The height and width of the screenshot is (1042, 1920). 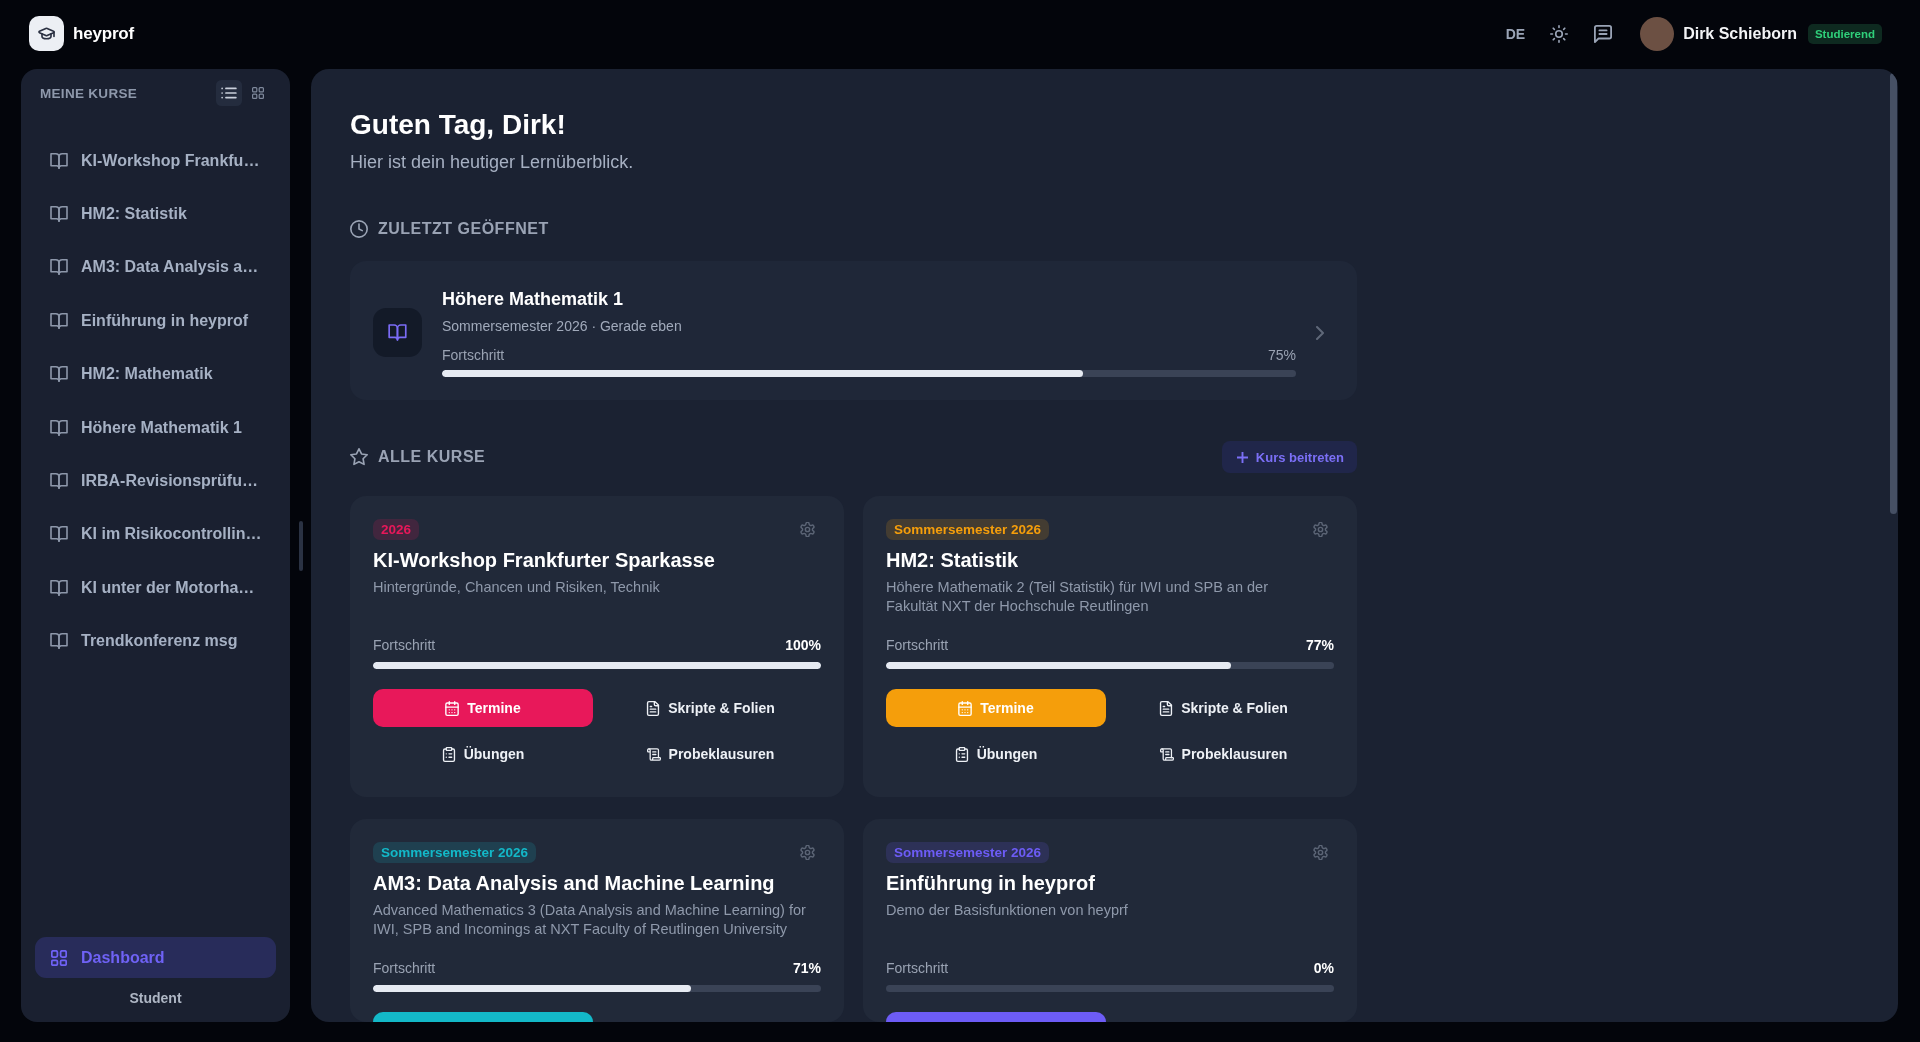 What do you see at coordinates (996, 1017) in the screenshot?
I see `action-button` at bounding box center [996, 1017].